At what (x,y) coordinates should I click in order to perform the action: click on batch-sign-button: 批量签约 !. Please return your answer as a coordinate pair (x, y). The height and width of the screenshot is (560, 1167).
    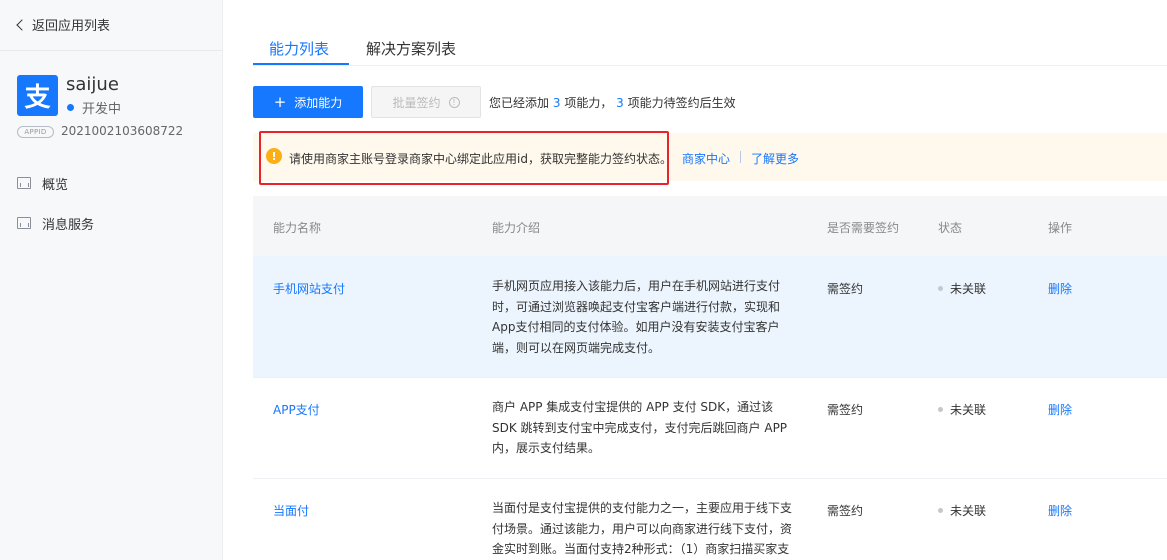
    Looking at the image, I should click on (426, 102).